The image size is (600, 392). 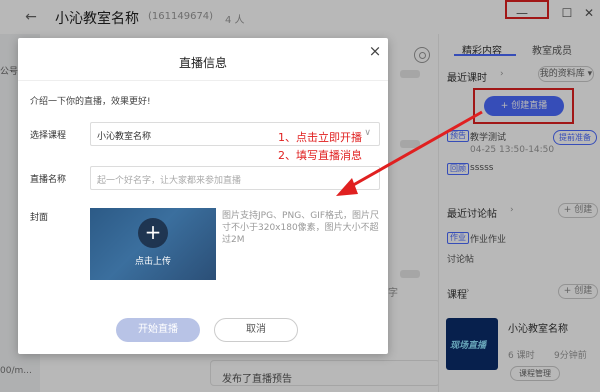 What do you see at coordinates (158, 330) in the screenshot?
I see `start-live-button: 开始直播` at bounding box center [158, 330].